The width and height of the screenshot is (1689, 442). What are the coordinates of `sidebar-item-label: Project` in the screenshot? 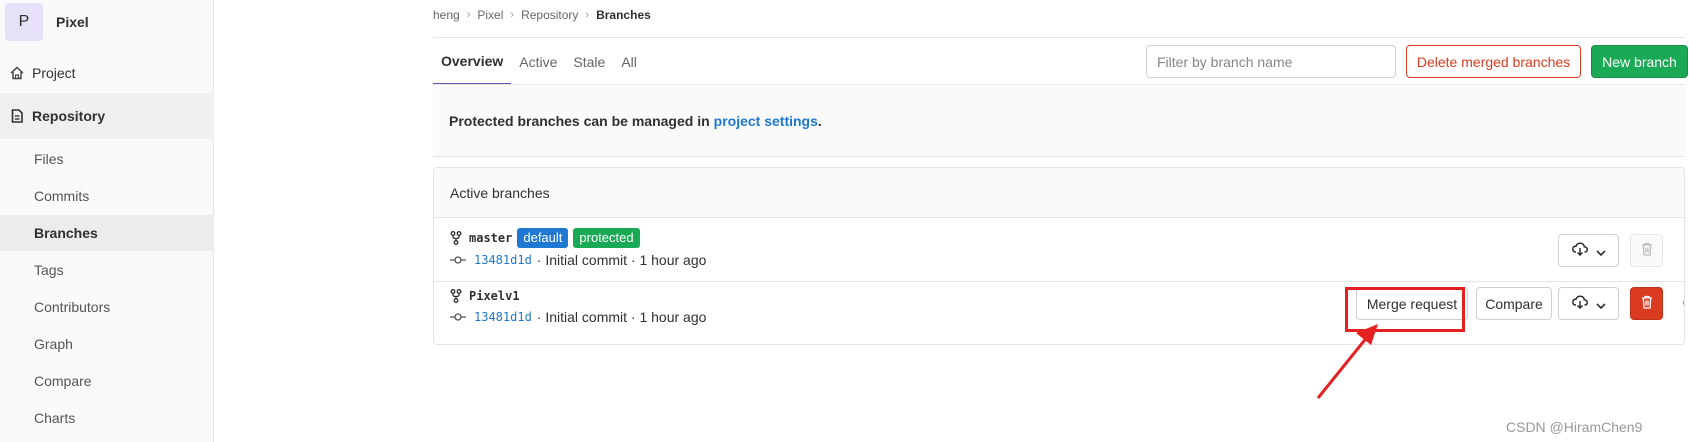 It's located at (54, 73).